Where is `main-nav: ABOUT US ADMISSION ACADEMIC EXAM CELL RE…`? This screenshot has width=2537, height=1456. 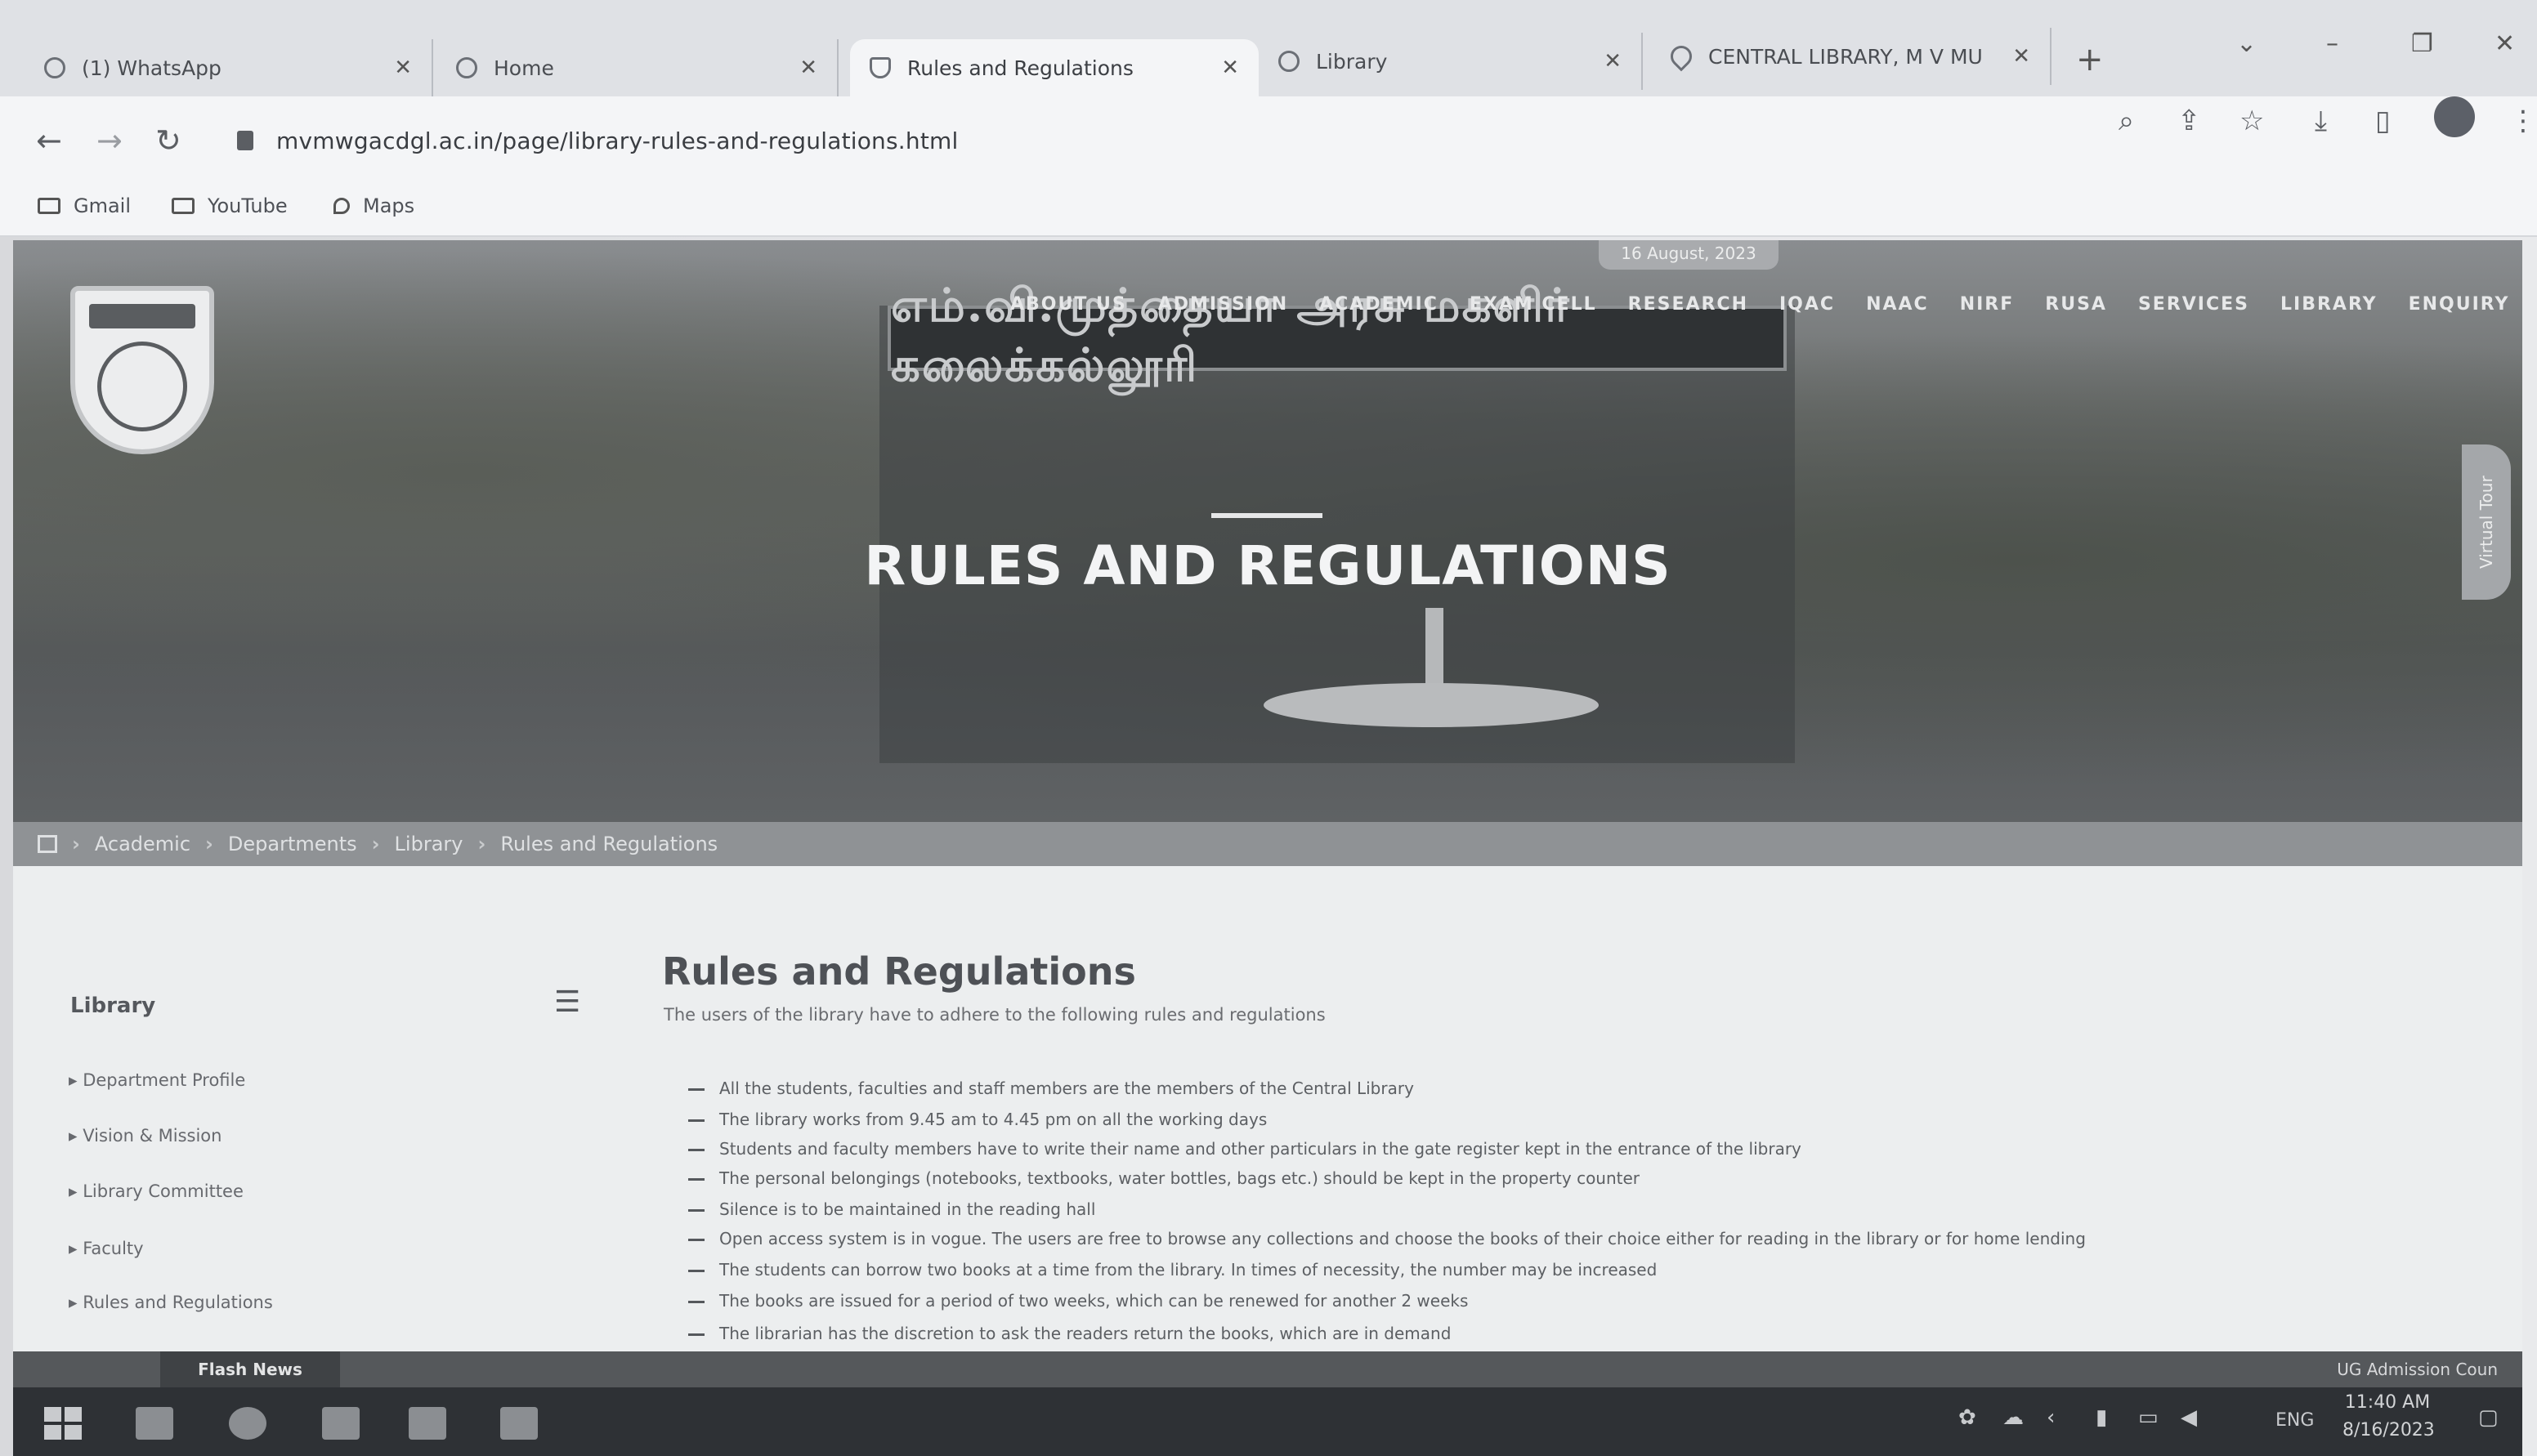
main-nav: ABOUT US ADMISSION ACADEMIC EXAM CELL RE… is located at coordinates (1759, 304).